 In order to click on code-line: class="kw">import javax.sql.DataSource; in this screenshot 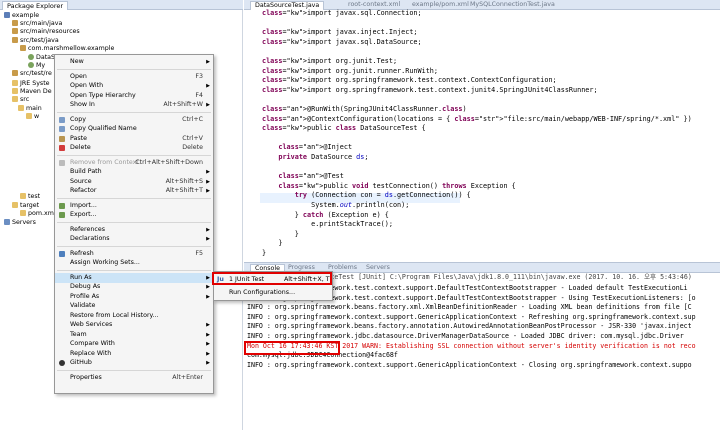, I will do `click(342, 41)`.